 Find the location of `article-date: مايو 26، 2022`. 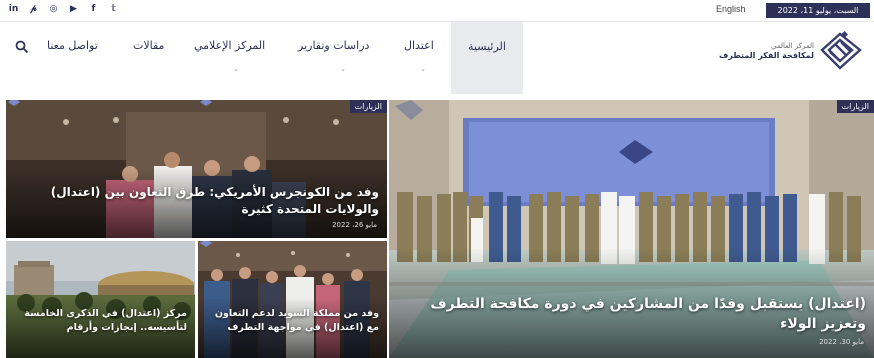

article-date: مايو 26، 2022 is located at coordinates (354, 225).